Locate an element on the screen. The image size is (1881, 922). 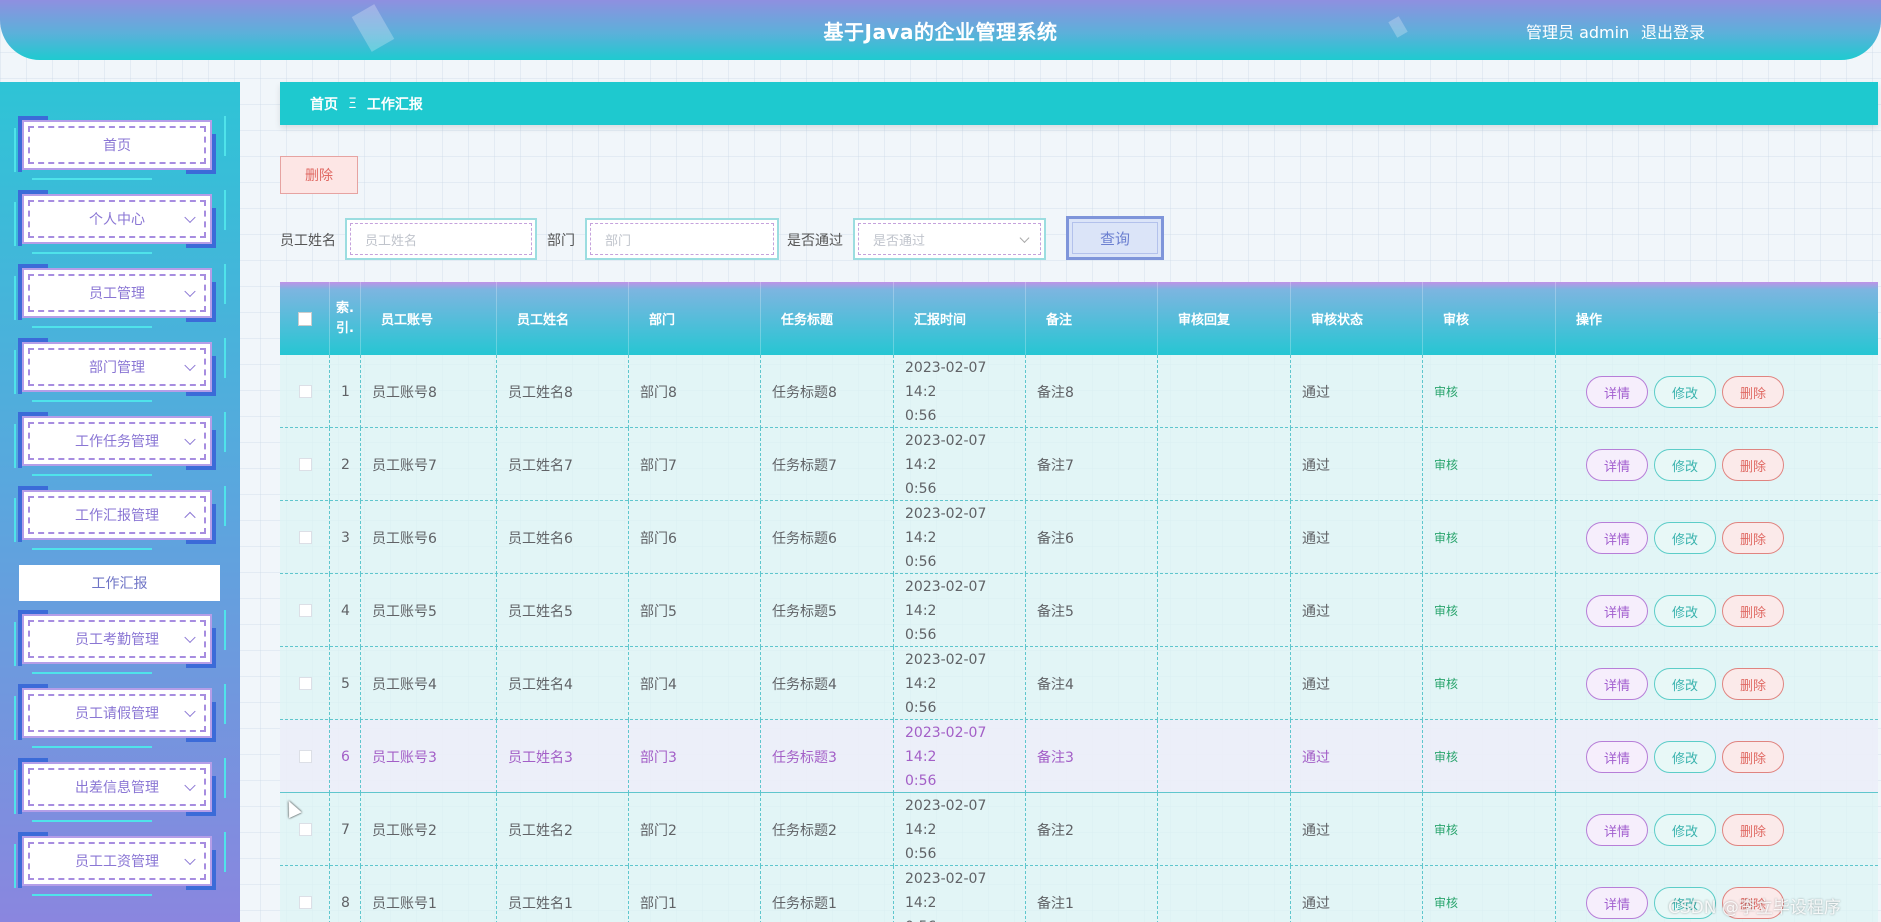
cell-name: 员工姓名5 is located at coordinates (563, 610).